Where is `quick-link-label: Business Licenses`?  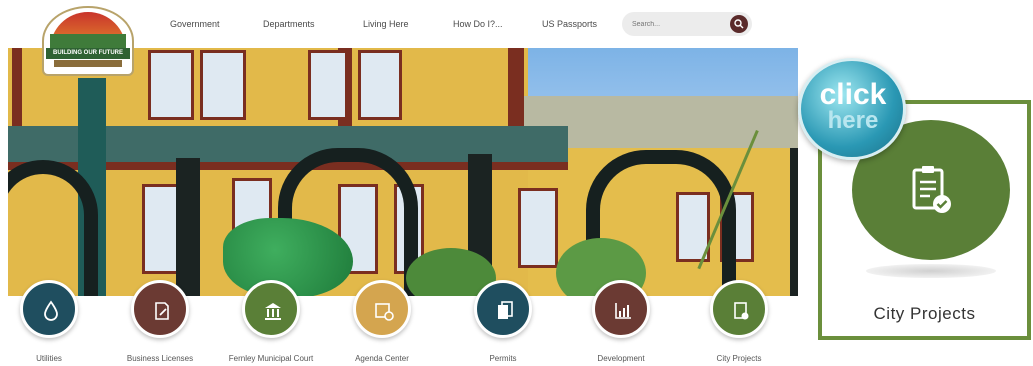 quick-link-label: Business Licenses is located at coordinates (160, 358).